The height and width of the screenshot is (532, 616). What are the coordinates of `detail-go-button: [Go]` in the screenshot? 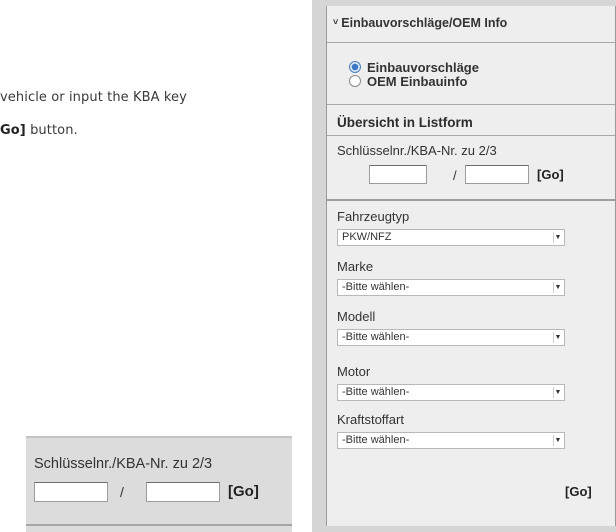 It's located at (243, 491).